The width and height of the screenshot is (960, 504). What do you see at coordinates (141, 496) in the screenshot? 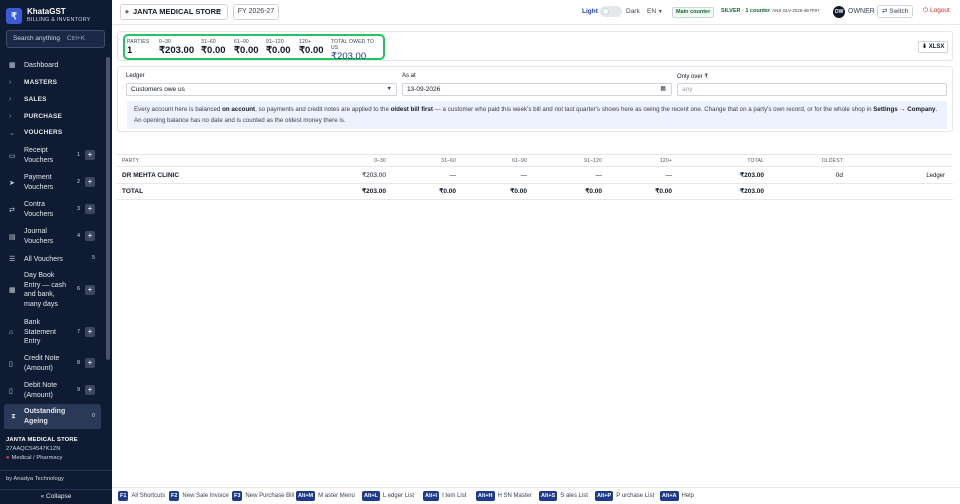
I see `shortcut-all: F1 All Shortcuts` at bounding box center [141, 496].